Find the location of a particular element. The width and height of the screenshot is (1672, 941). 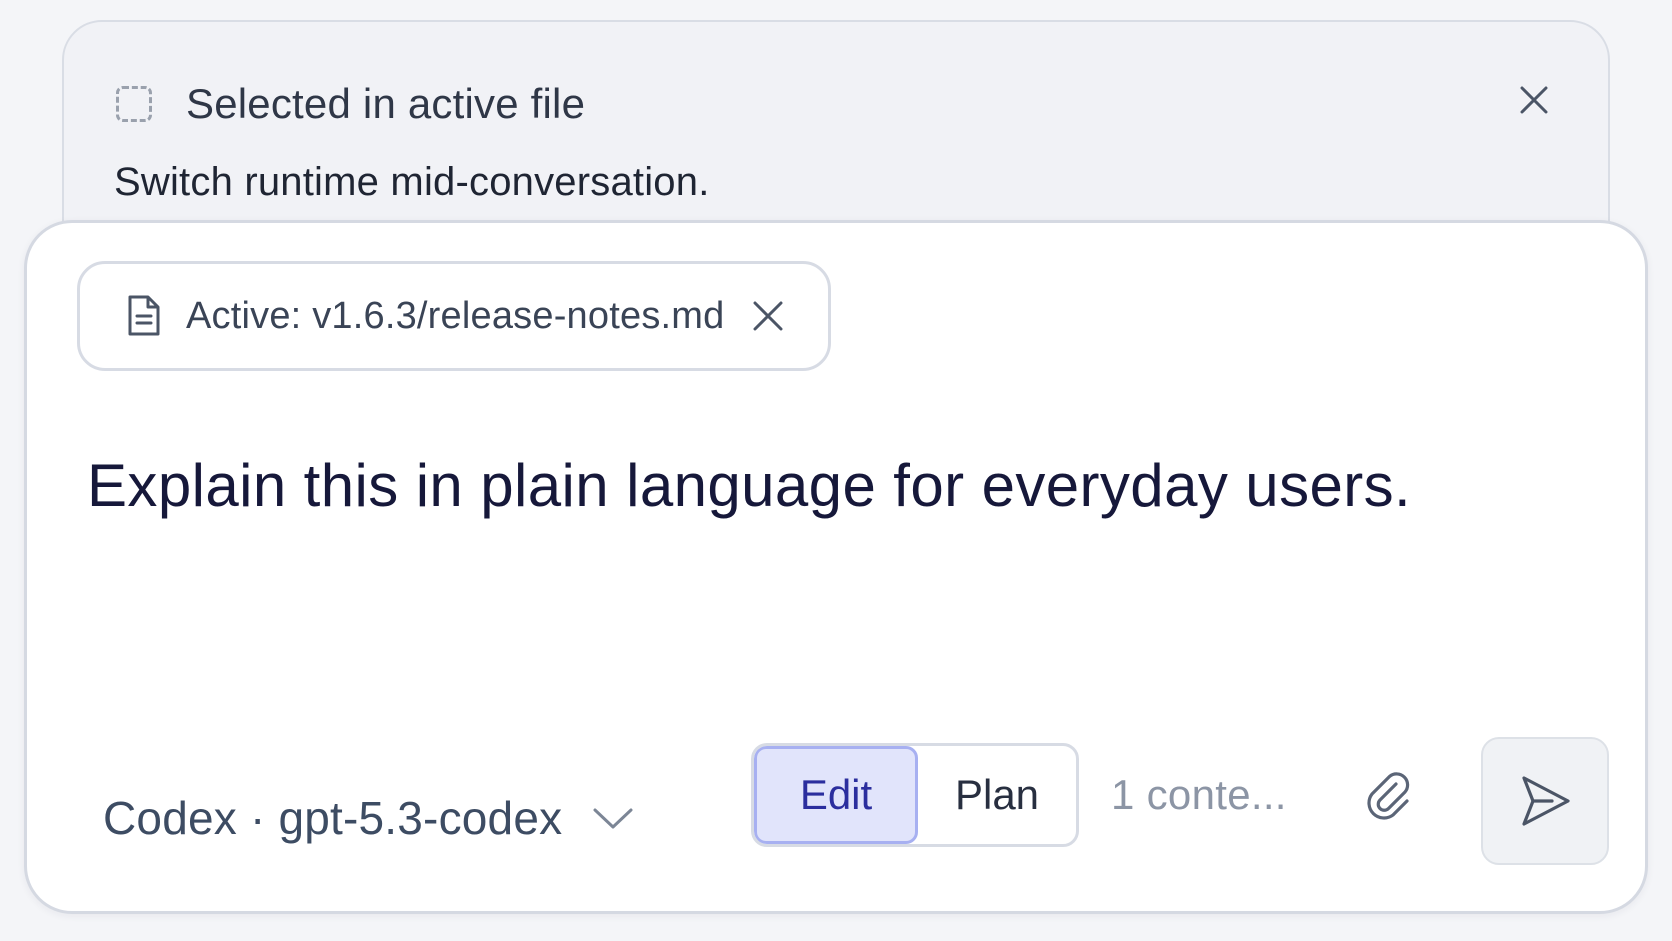

selected-text: Switch runtime mid-conversation. is located at coordinates (412, 182).